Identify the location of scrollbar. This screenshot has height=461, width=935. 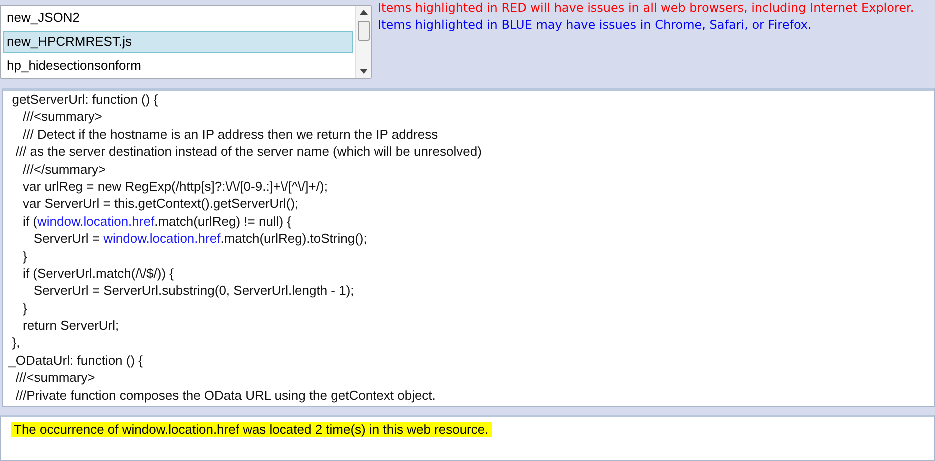
(363, 42).